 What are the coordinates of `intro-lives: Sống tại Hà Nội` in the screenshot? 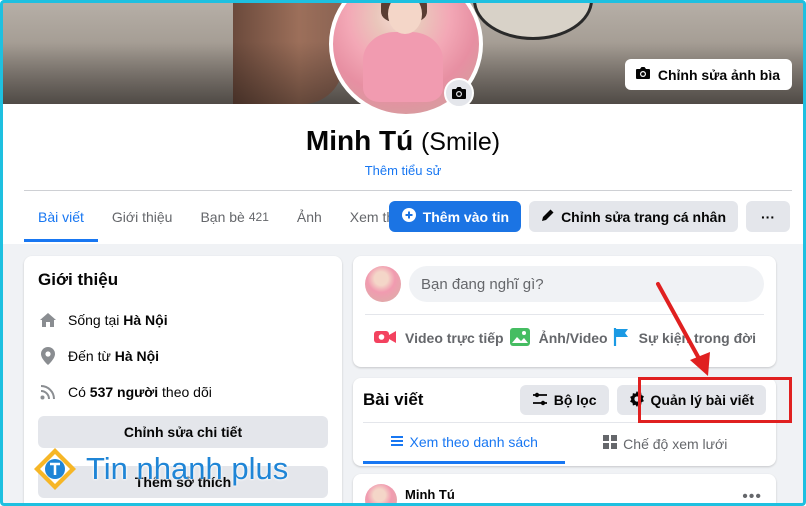 It's located at (183, 320).